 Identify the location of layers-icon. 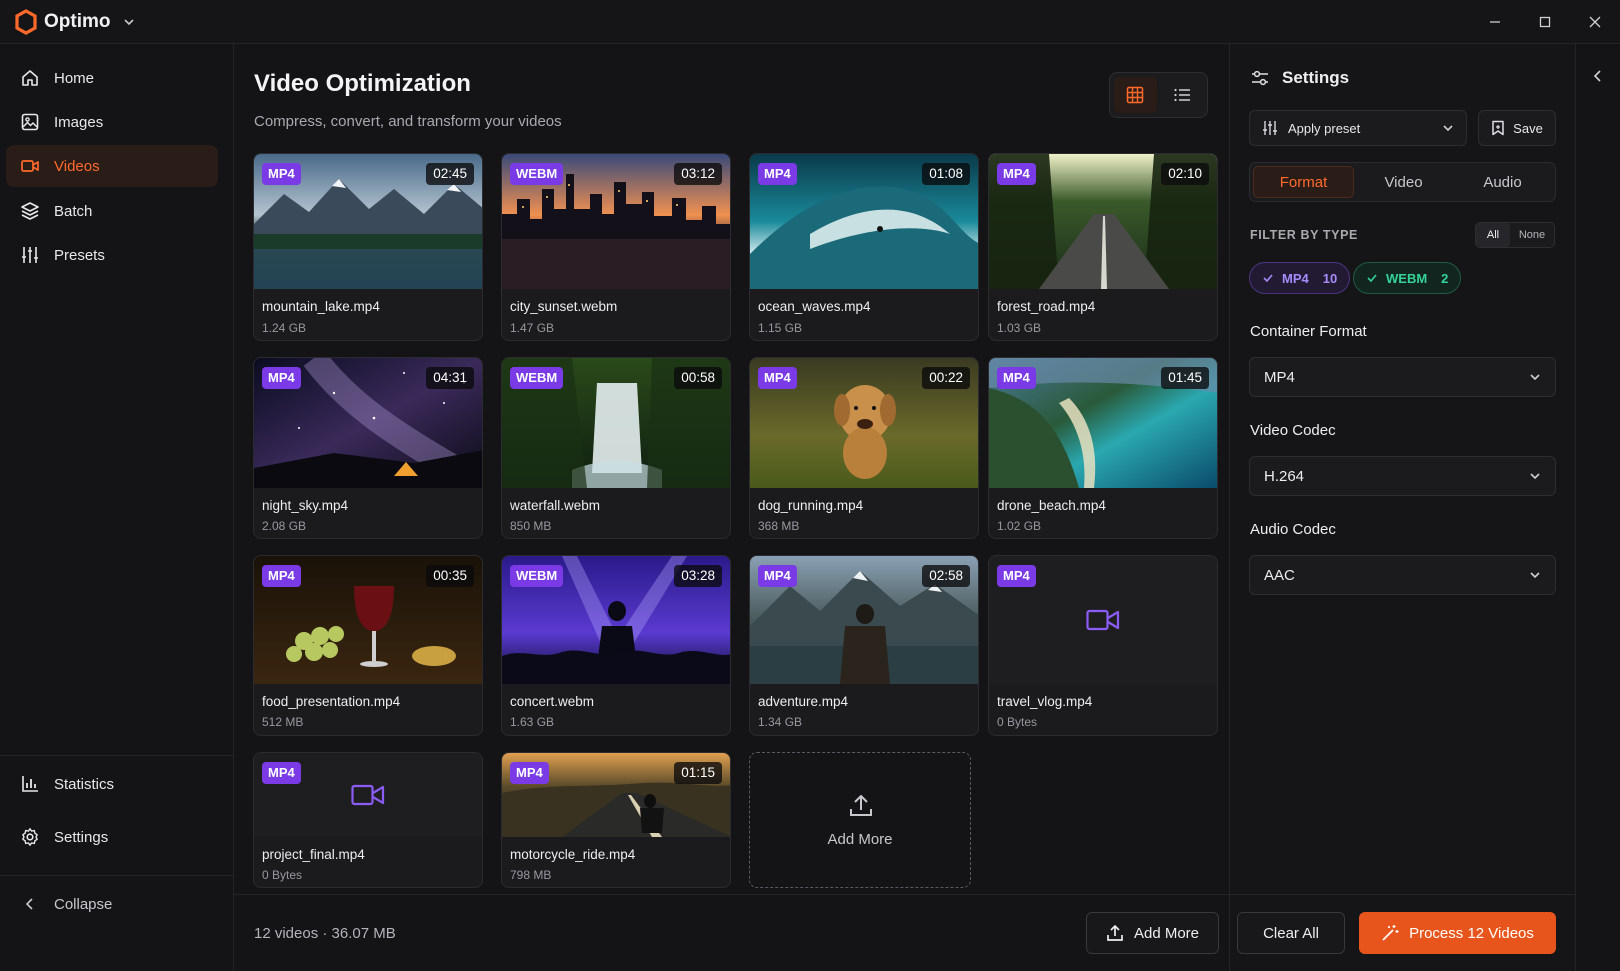
(30, 211).